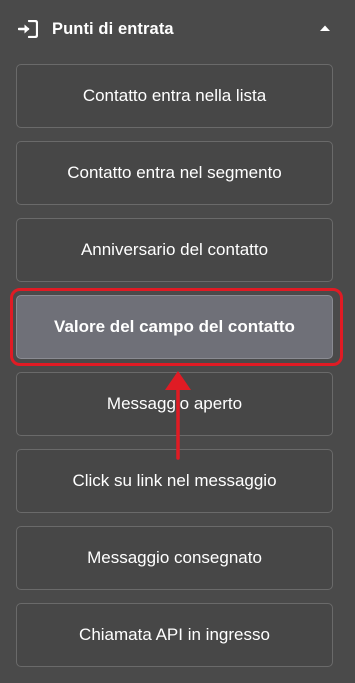 This screenshot has height=683, width=355. I want to click on entry-item-api-call: Chiamata API in ingresso, so click(174, 635).